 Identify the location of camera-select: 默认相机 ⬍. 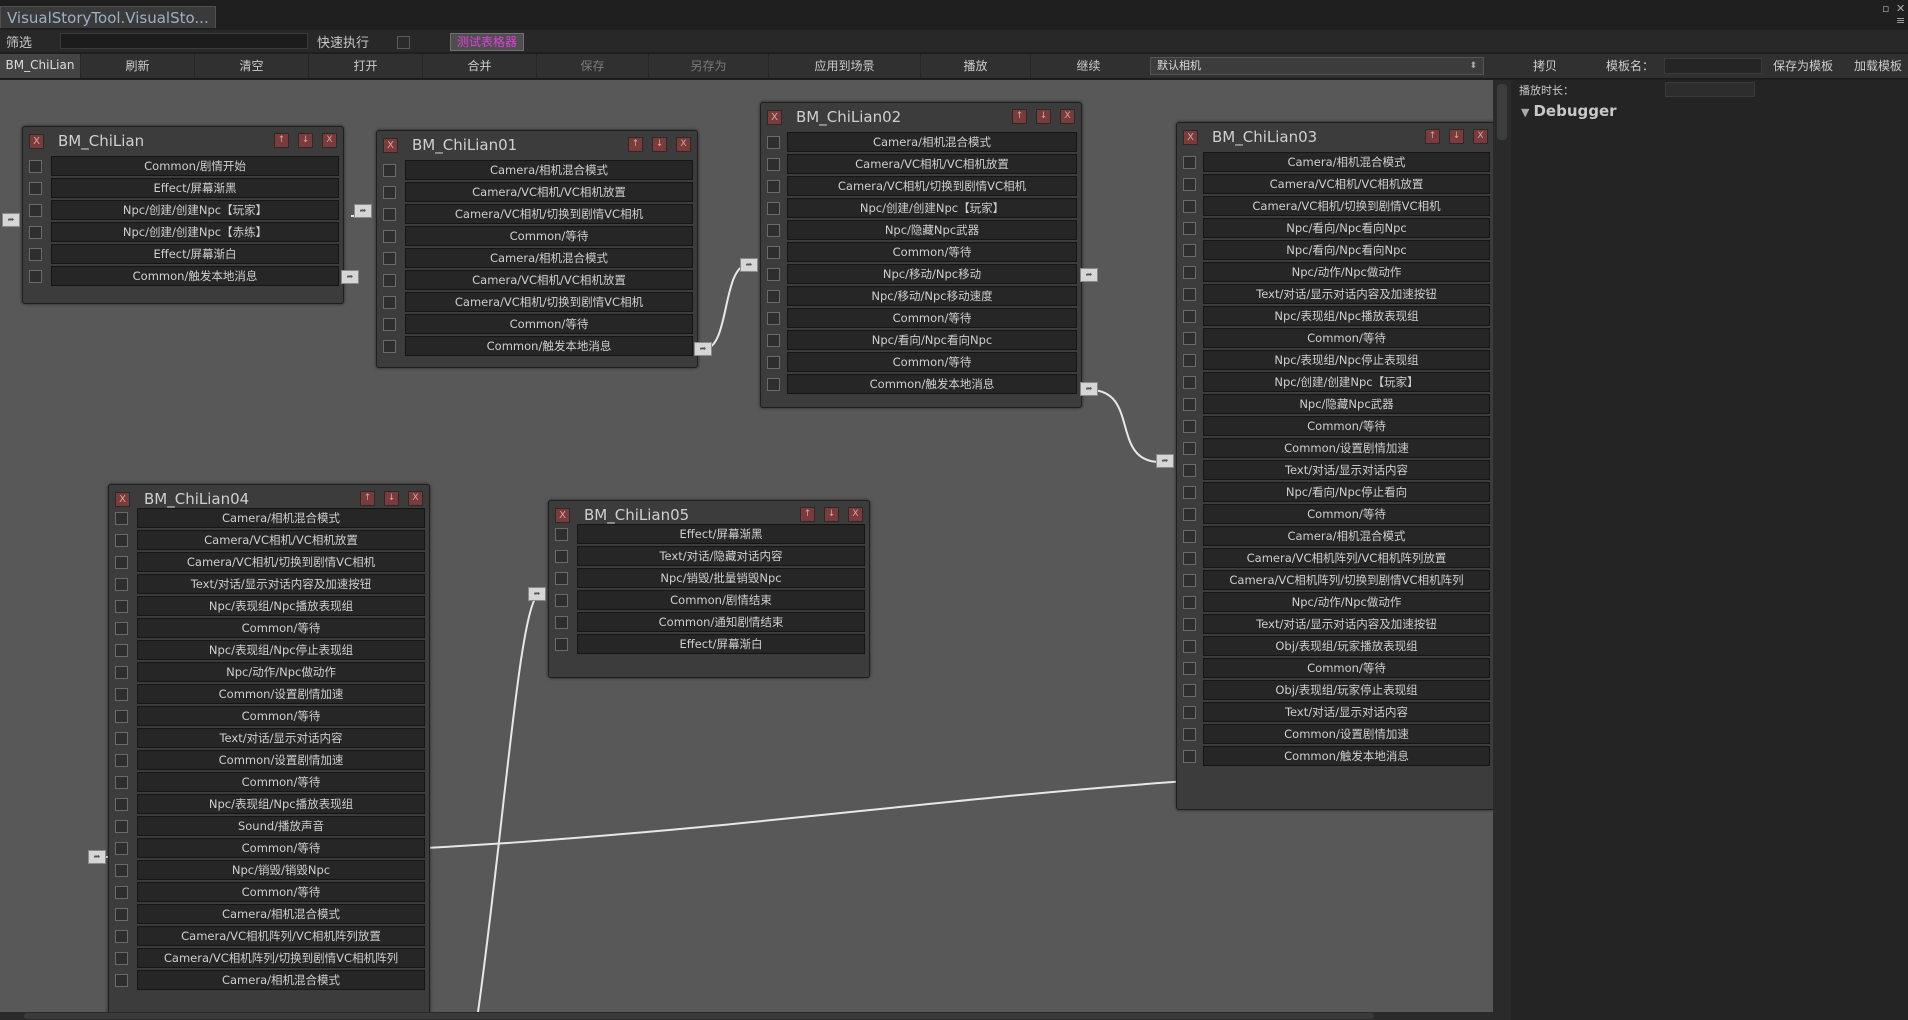
(1317, 66).